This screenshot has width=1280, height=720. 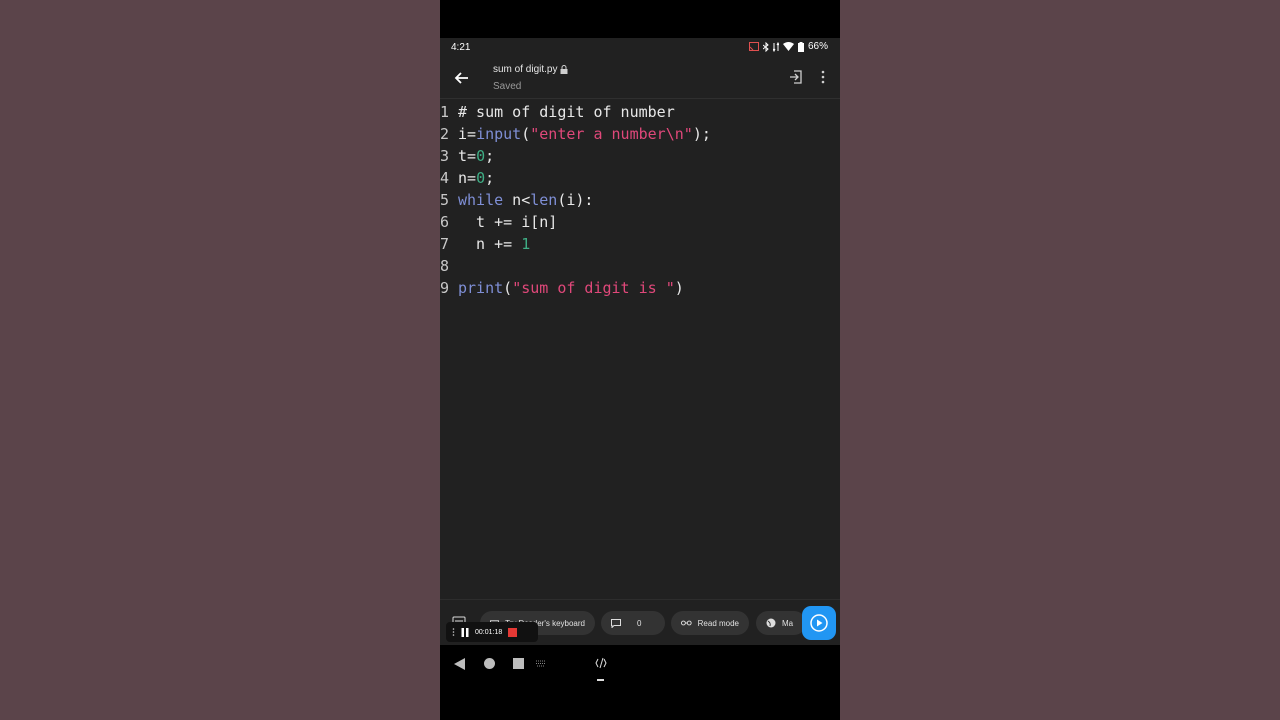 I want to click on nav-recents-icon, so click(x=518, y=663).